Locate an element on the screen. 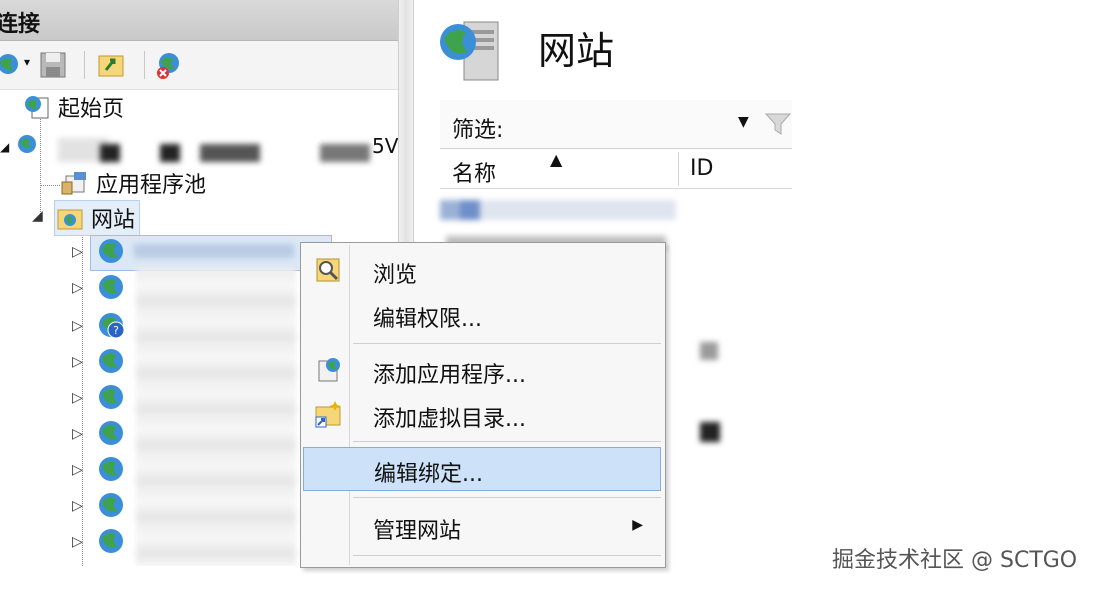 Image resolution: width=1118 pixels, height=590 pixels. tree-item-app-pools: 应用程序池 is located at coordinates (133, 183).